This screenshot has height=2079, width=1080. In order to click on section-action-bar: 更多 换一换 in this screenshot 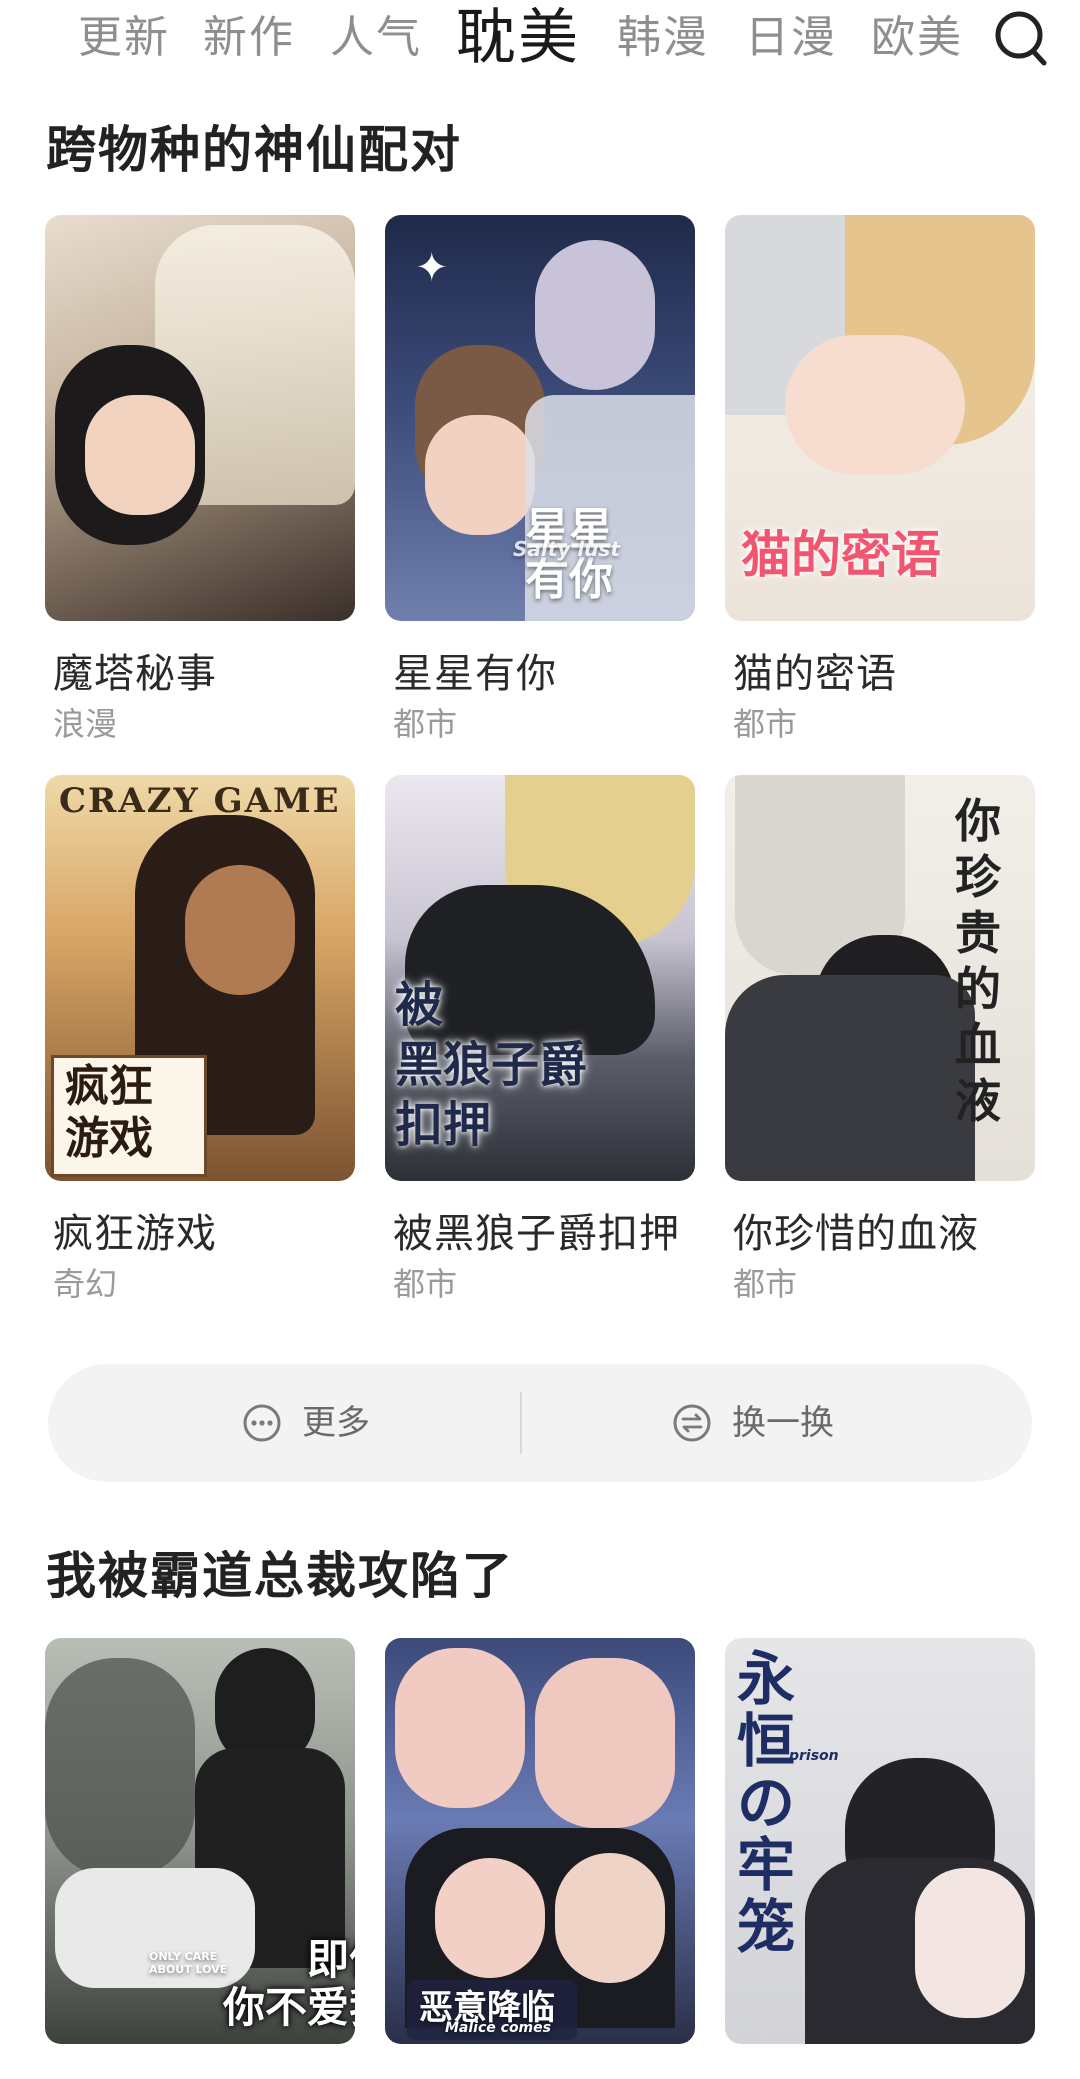, I will do `click(540, 1423)`.